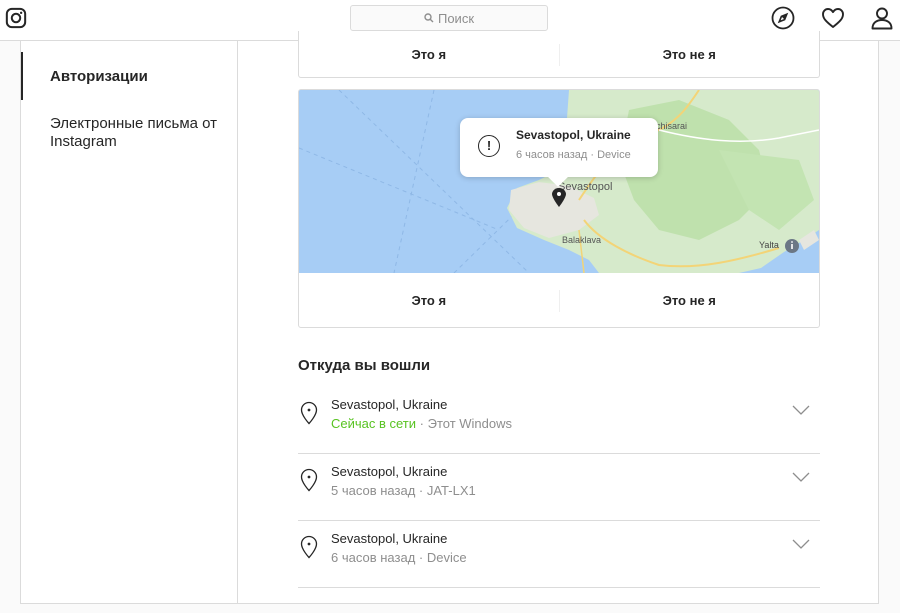 The width and height of the screenshot is (900, 613). Describe the element at coordinates (374, 423) in the screenshot. I see `login-status: Сейчас в сети` at that location.